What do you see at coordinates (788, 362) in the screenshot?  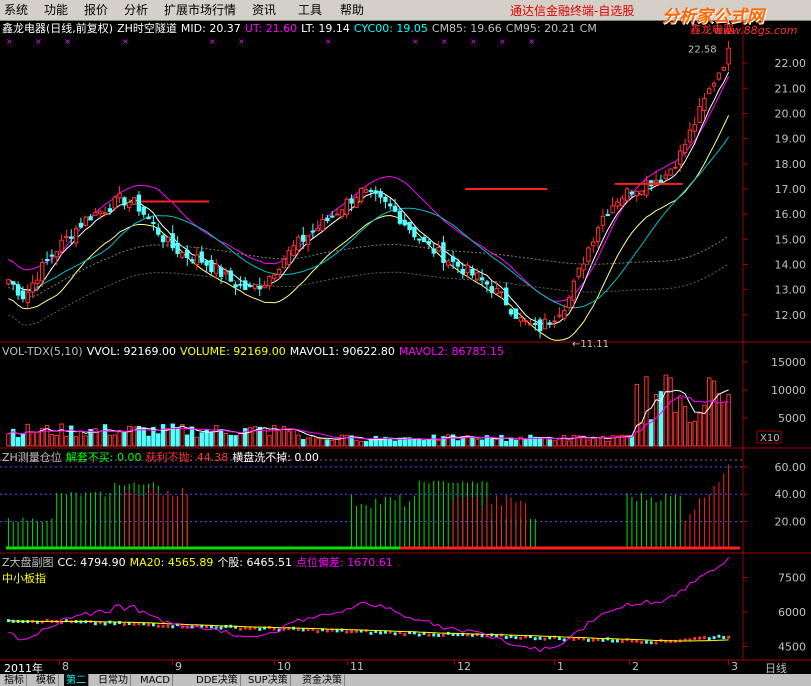 I see `volume-tick-label: 15000` at bounding box center [788, 362].